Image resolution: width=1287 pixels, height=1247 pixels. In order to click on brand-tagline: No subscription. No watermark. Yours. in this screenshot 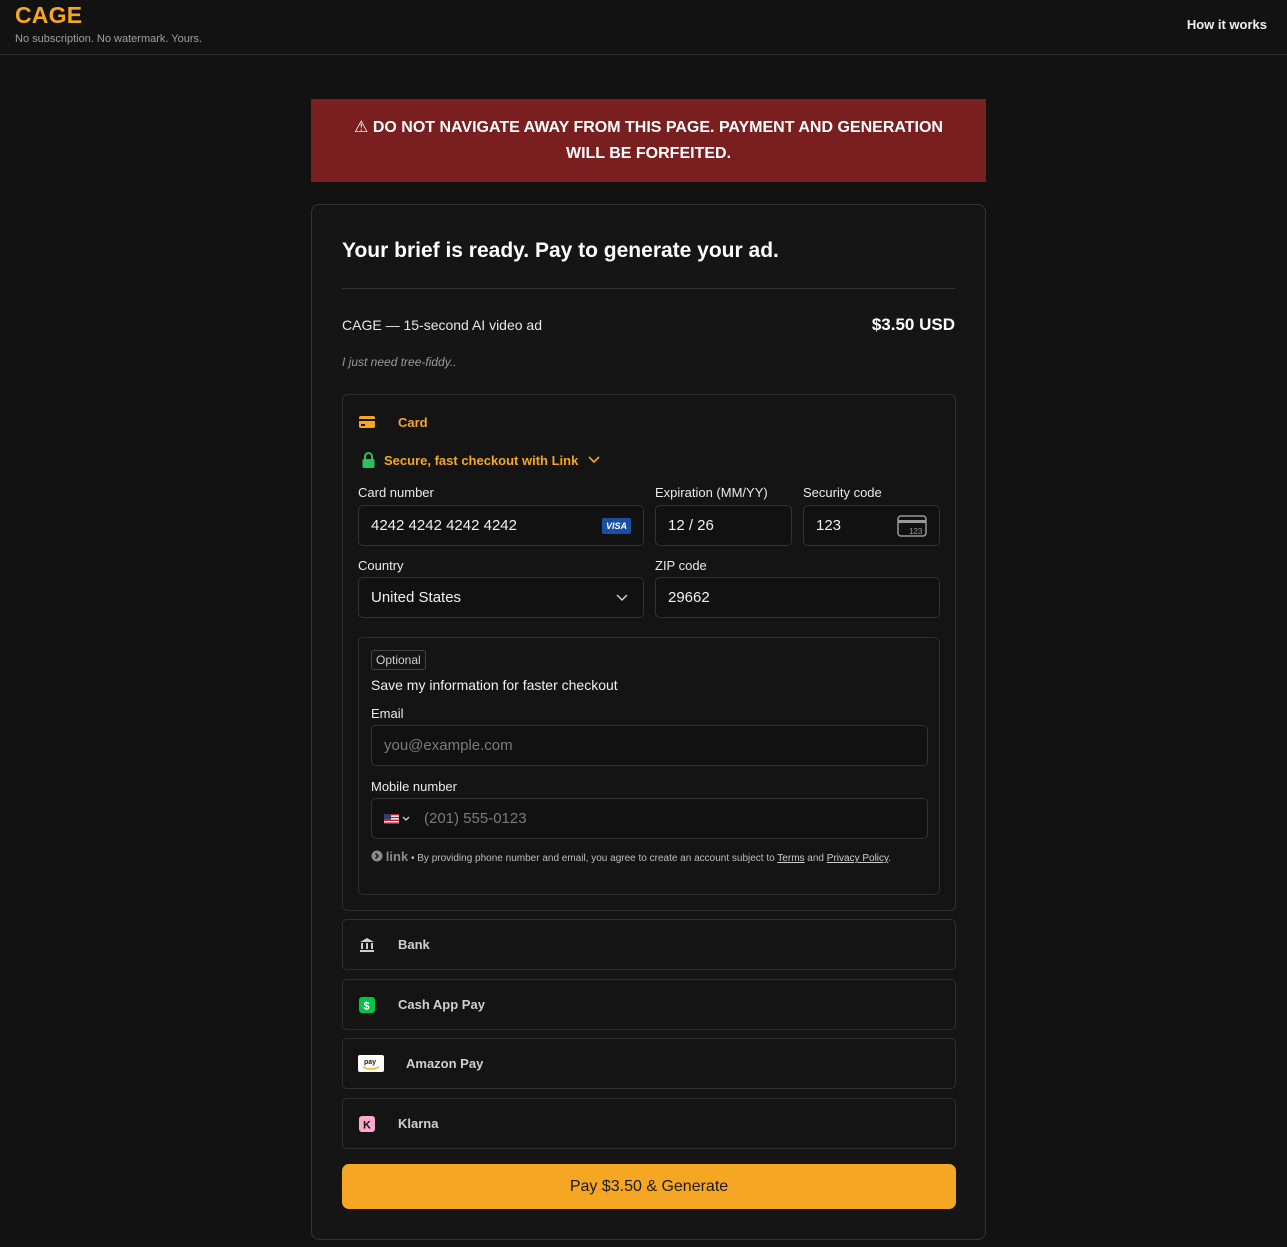, I will do `click(109, 39)`.